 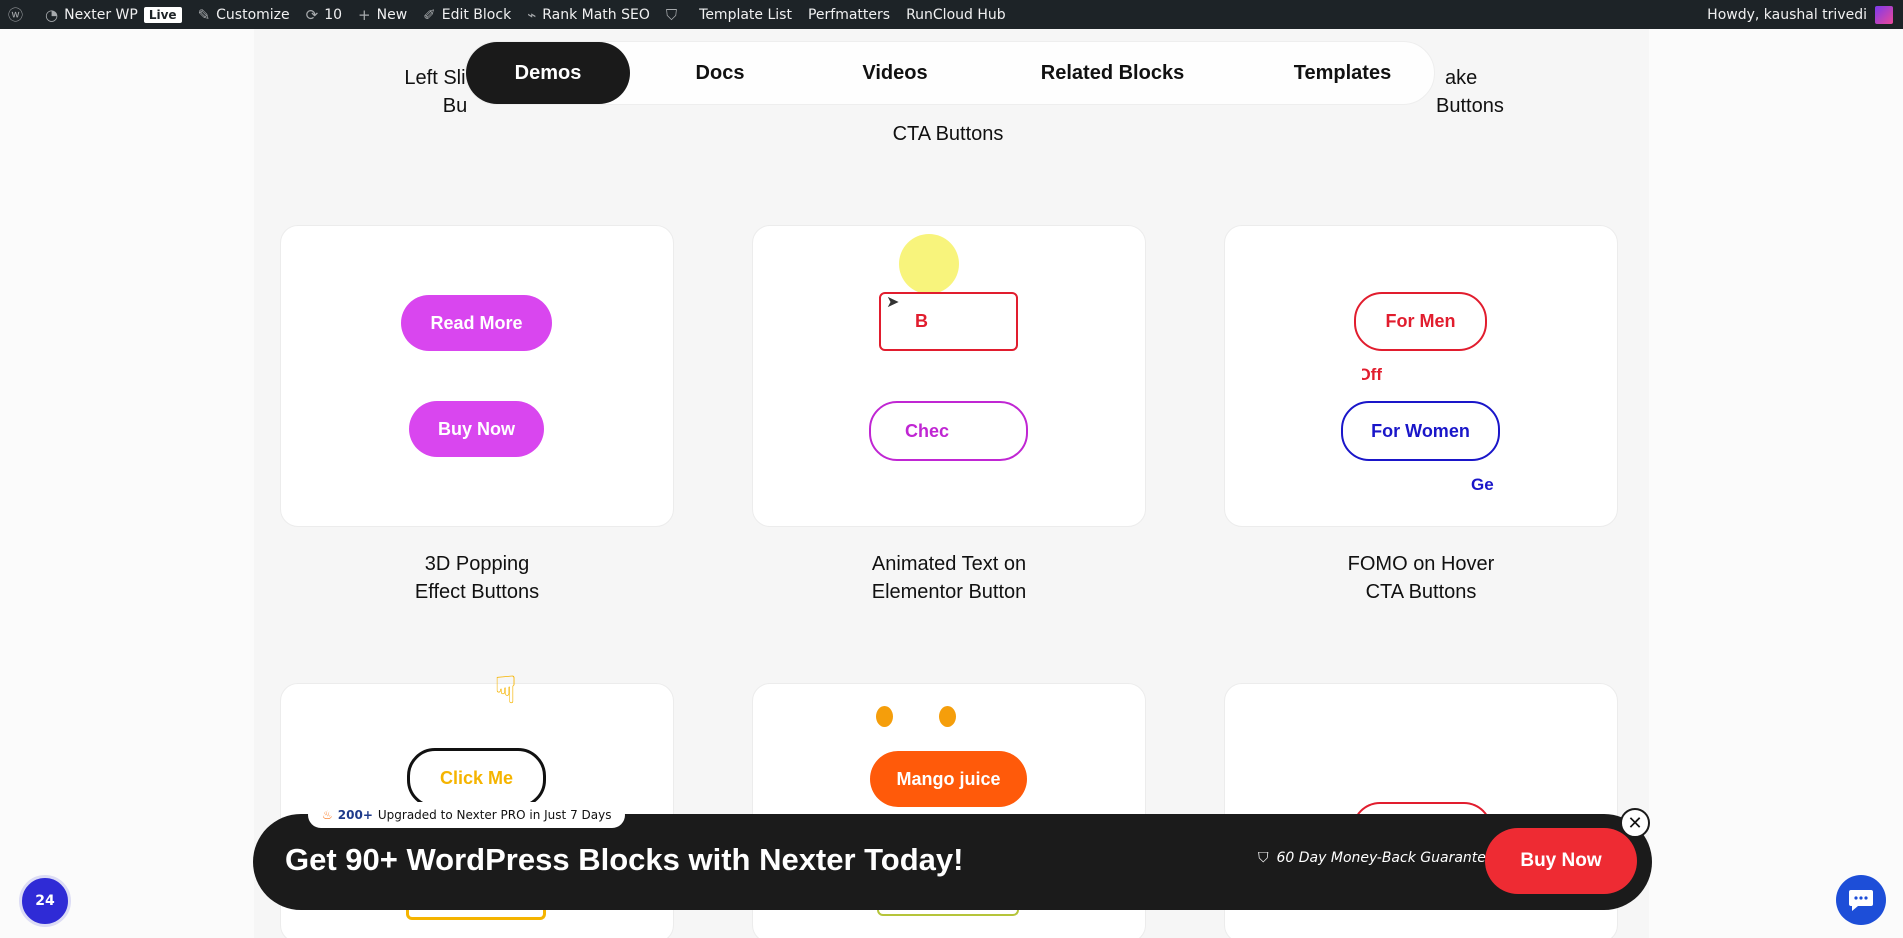 I want to click on demo-card-3d-popping, so click(x=477, y=376).